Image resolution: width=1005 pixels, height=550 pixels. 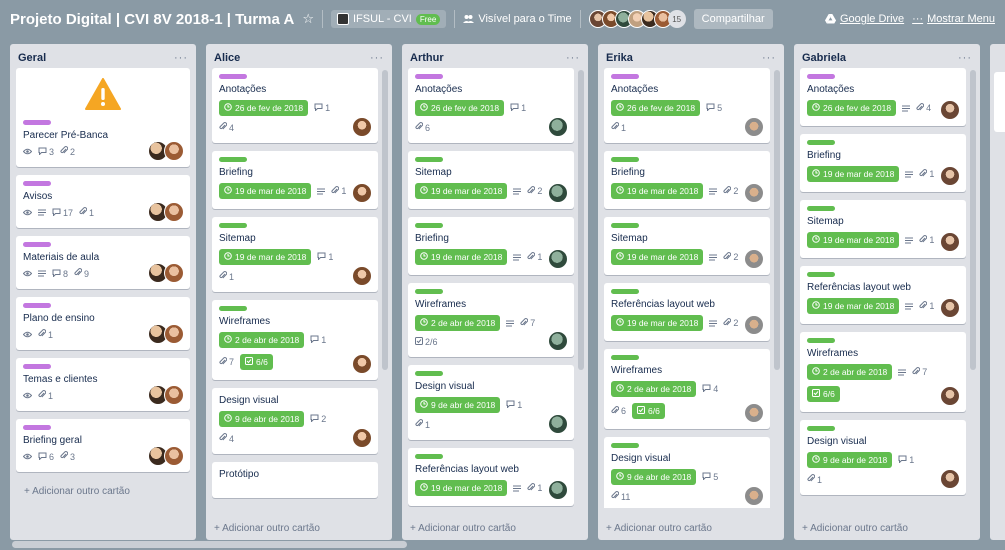 What do you see at coordinates (887, 56) in the screenshot?
I see `list-header: Gabriela ···` at bounding box center [887, 56].